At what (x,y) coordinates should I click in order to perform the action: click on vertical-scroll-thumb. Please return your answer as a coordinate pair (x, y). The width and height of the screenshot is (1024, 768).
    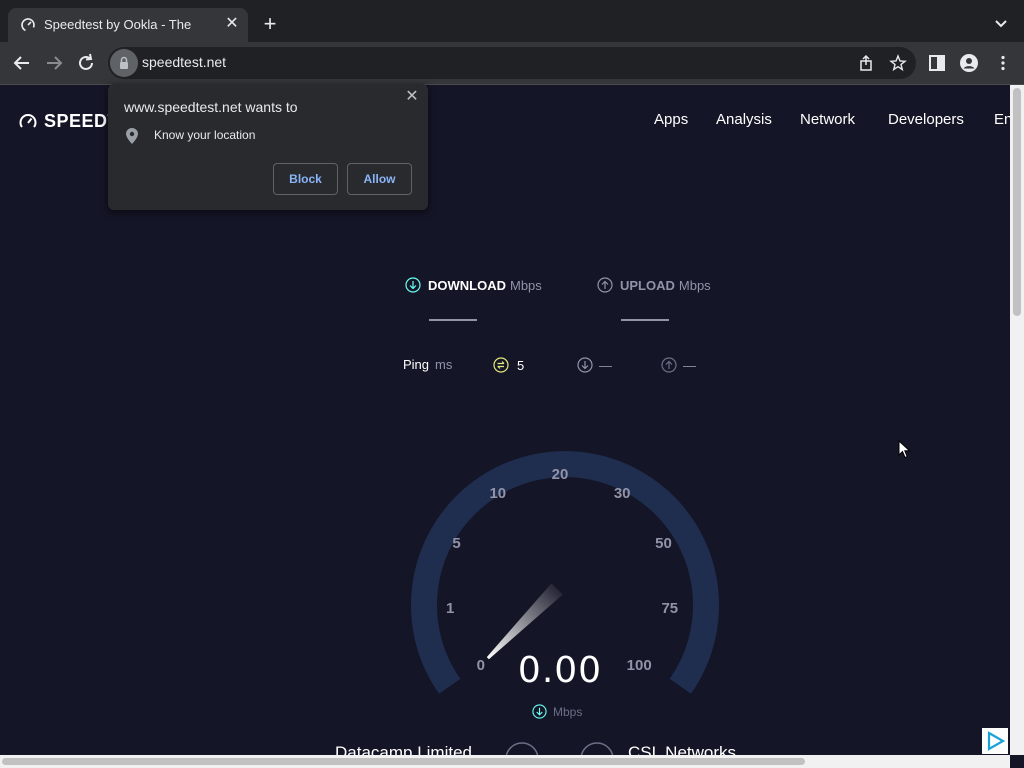
    Looking at the image, I should click on (1017, 202).